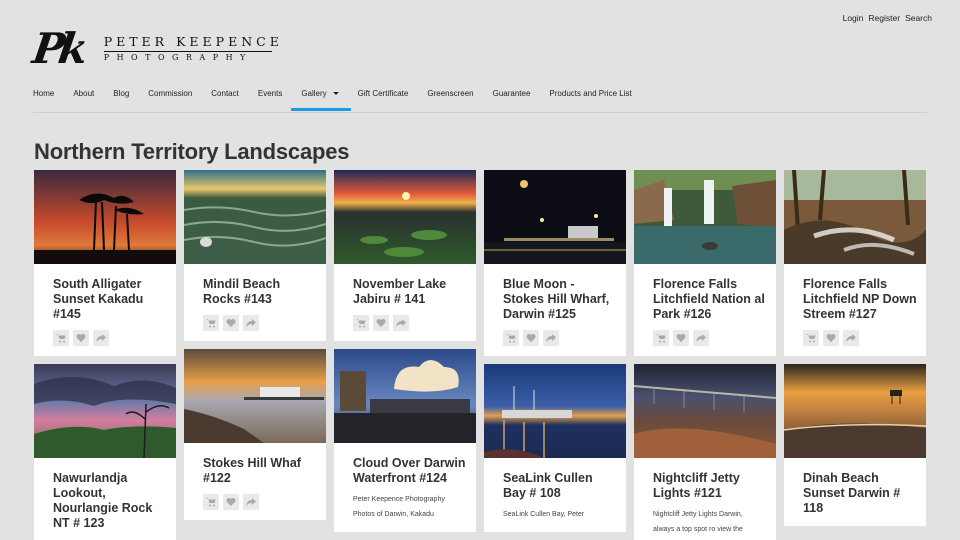 The image size is (960, 540). What do you see at coordinates (335, 94) in the screenshot?
I see `chevron-down-icon` at bounding box center [335, 94].